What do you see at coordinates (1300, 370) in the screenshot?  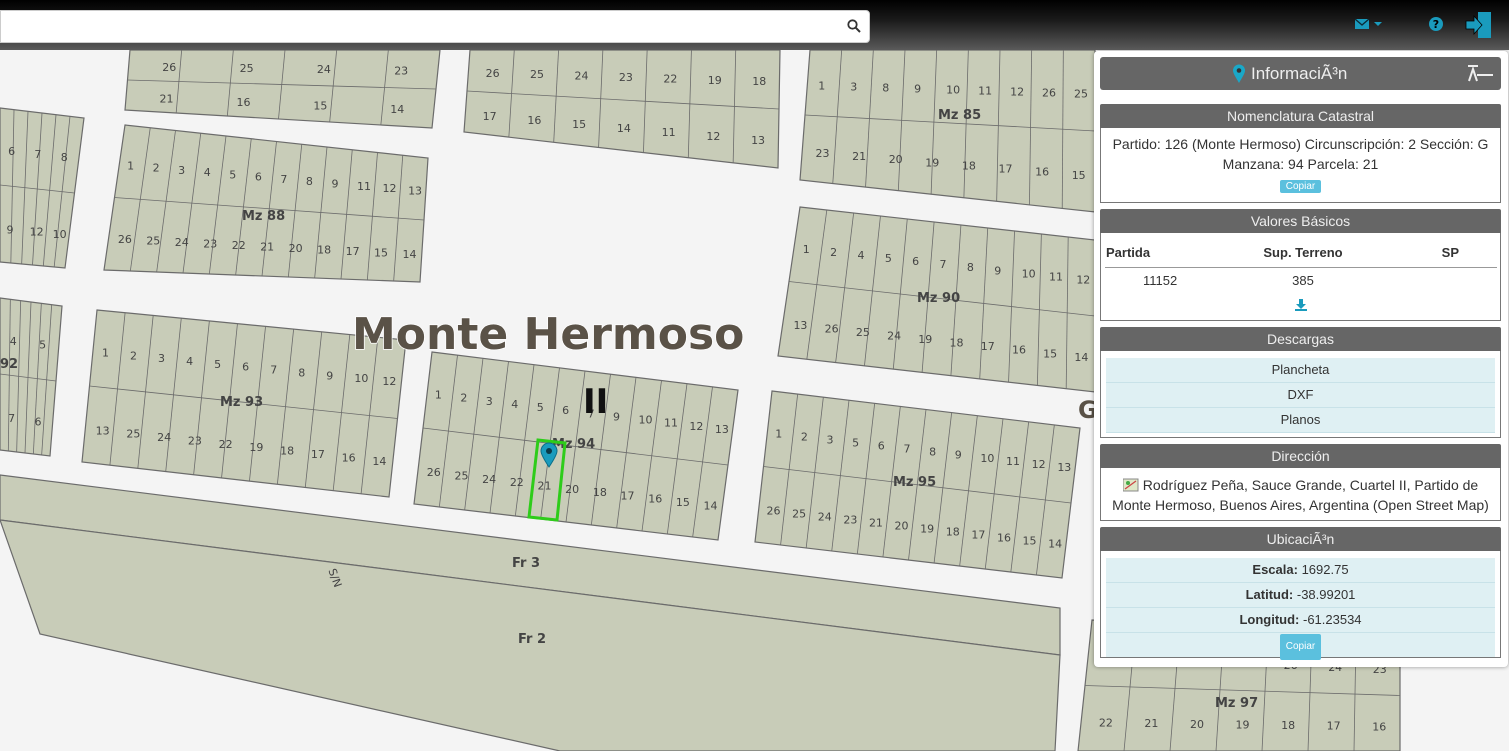 I see `download-plancheta: Plancheta` at bounding box center [1300, 370].